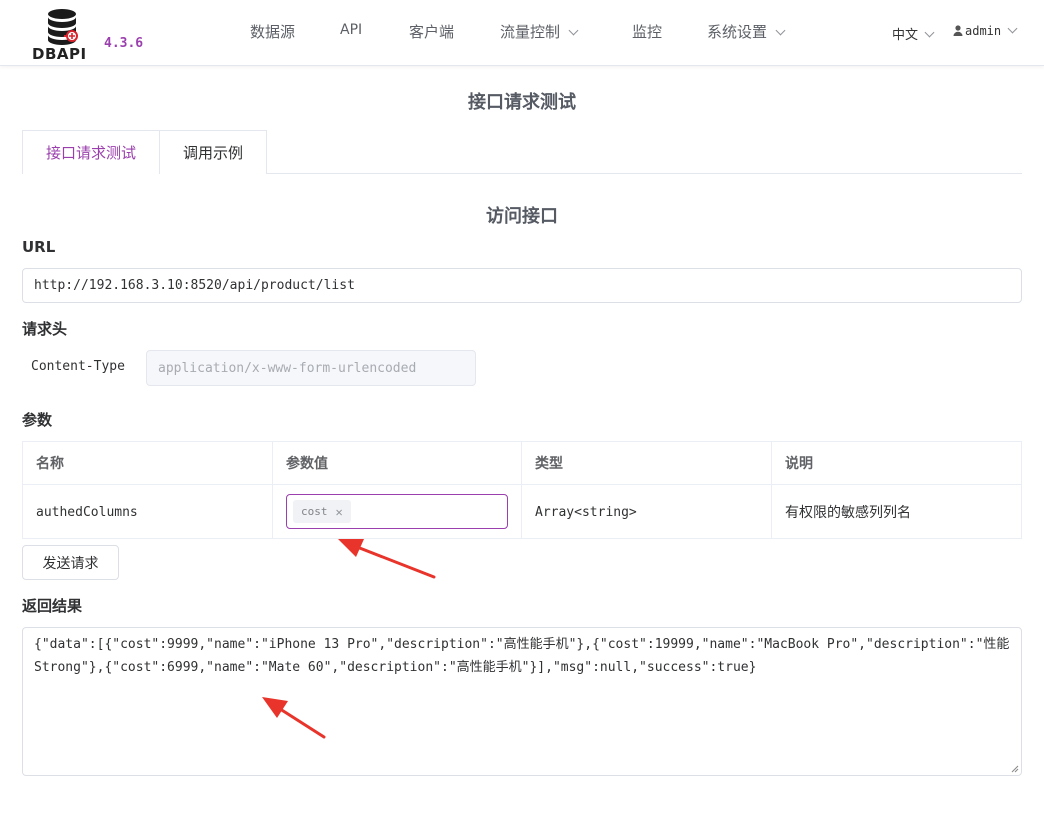 The height and width of the screenshot is (814, 1044). What do you see at coordinates (647, 512) in the screenshot?
I see `param-type-cell: Array<string>` at bounding box center [647, 512].